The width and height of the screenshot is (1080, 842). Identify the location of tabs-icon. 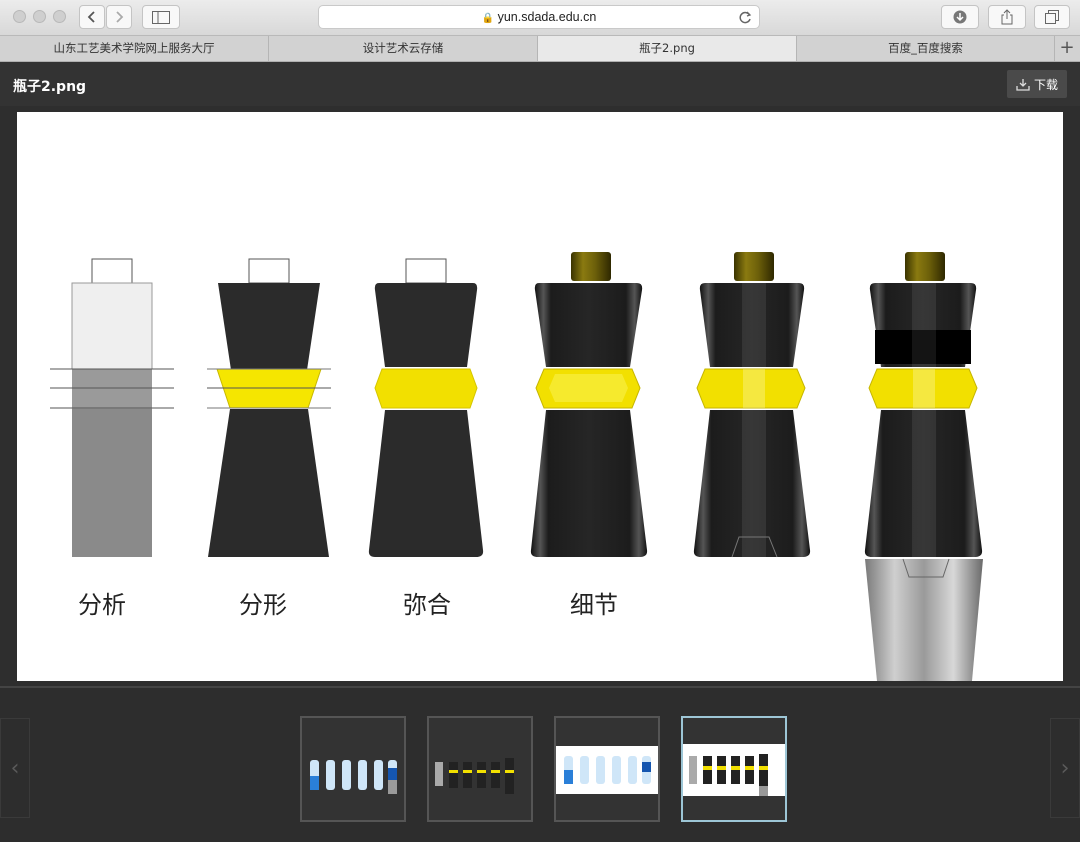
(1052, 17).